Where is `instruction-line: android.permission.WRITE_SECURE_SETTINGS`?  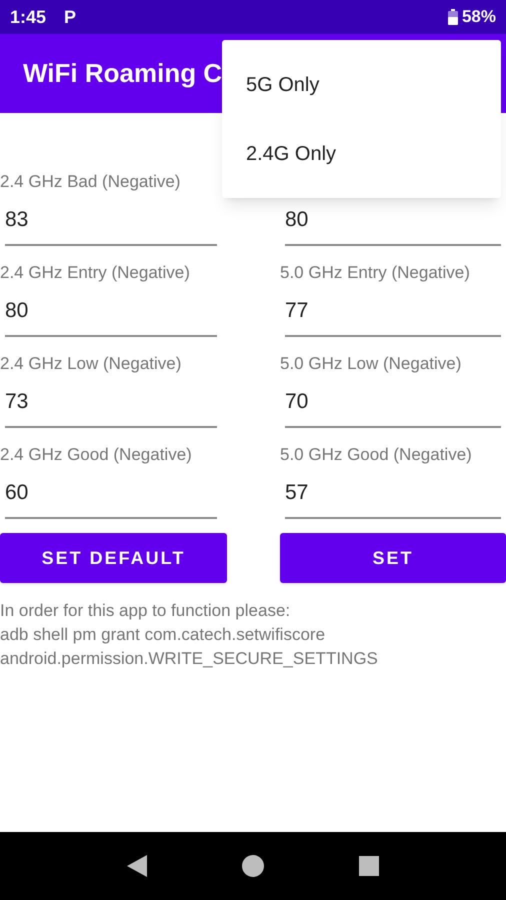
instruction-line: android.permission.WRITE_SECURE_SETTINGS is located at coordinates (189, 659).